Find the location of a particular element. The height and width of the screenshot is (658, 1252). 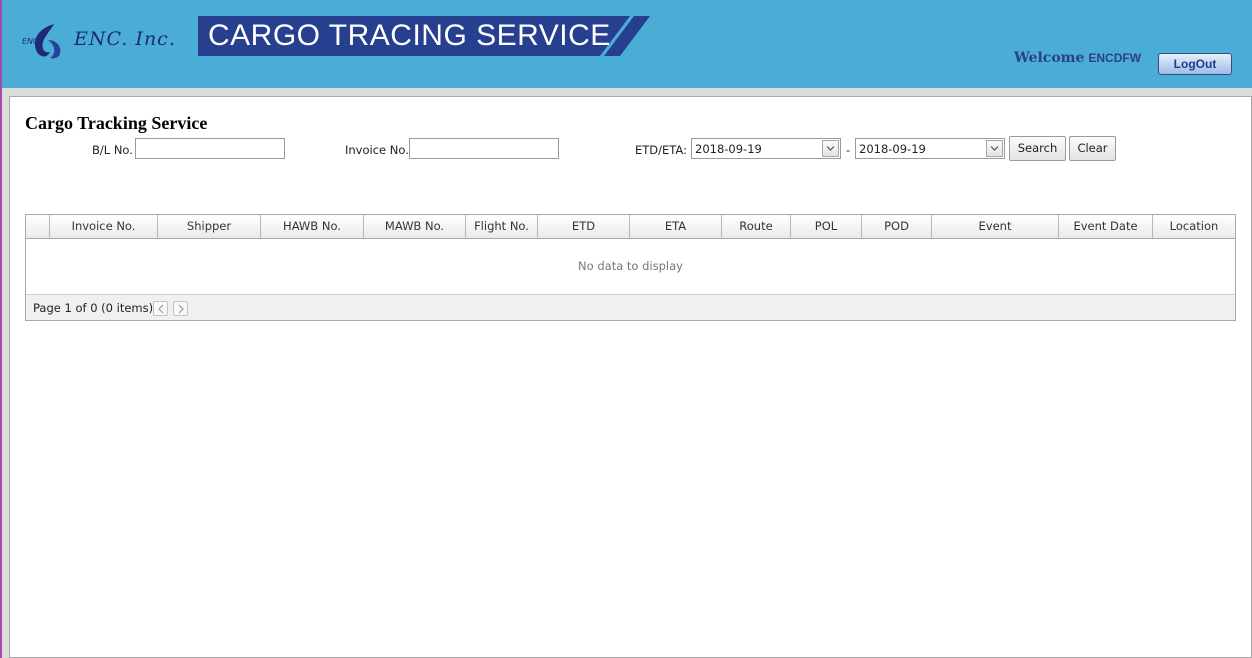

company-logo: ENC ENC. Inc. is located at coordinates (105, 42).